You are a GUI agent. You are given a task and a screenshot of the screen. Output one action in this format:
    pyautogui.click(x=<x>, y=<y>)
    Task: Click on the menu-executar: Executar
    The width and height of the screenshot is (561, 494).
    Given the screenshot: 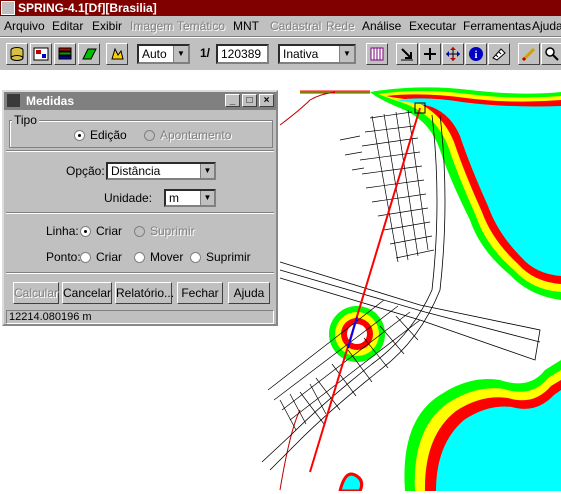 What is the action you would take?
    pyautogui.click(x=432, y=26)
    